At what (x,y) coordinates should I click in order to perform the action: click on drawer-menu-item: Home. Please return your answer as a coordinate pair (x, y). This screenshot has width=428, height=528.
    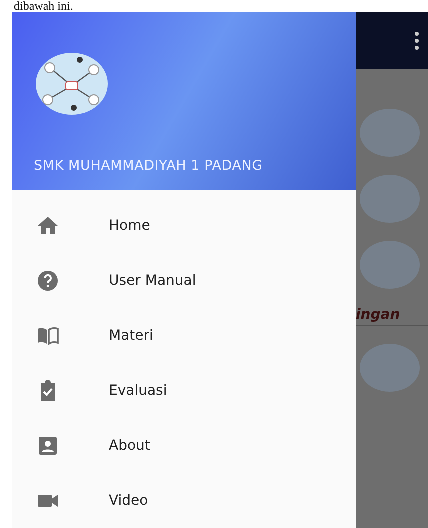
    Looking at the image, I should click on (184, 225).